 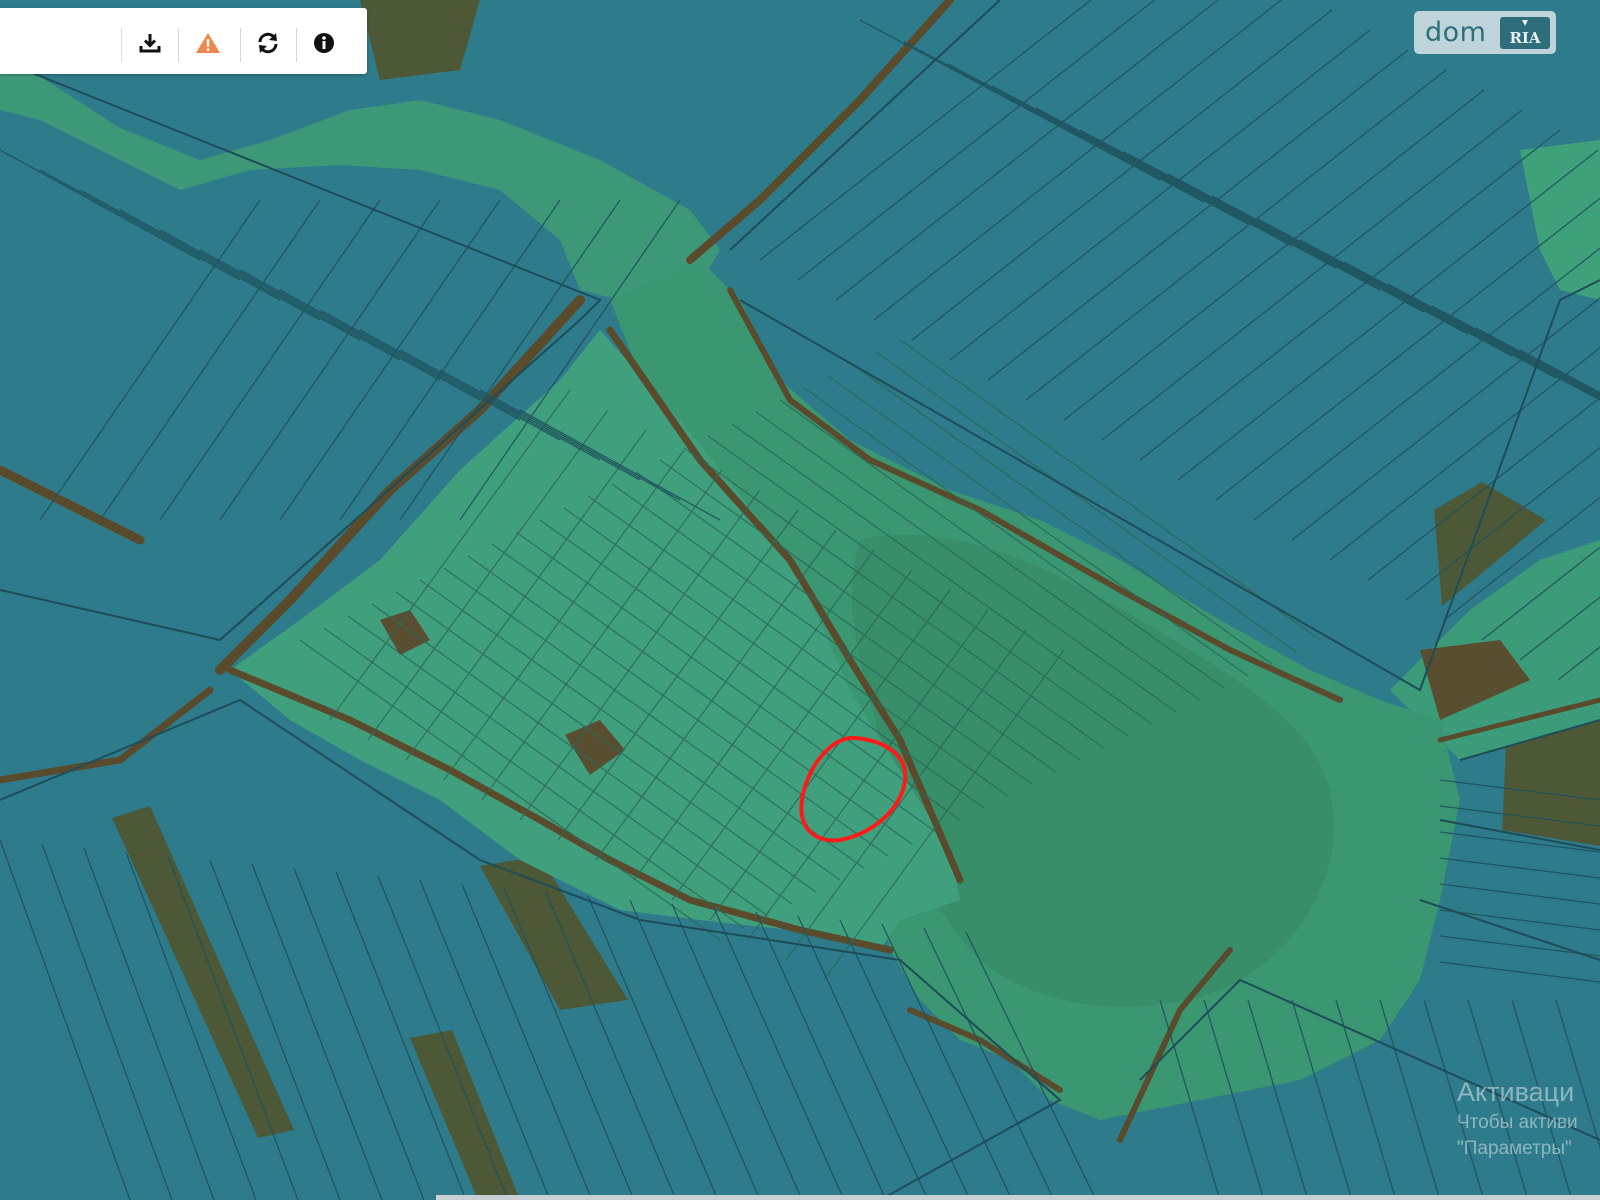 I want to click on horizontal-scrollbar, so click(x=1018, y=1197).